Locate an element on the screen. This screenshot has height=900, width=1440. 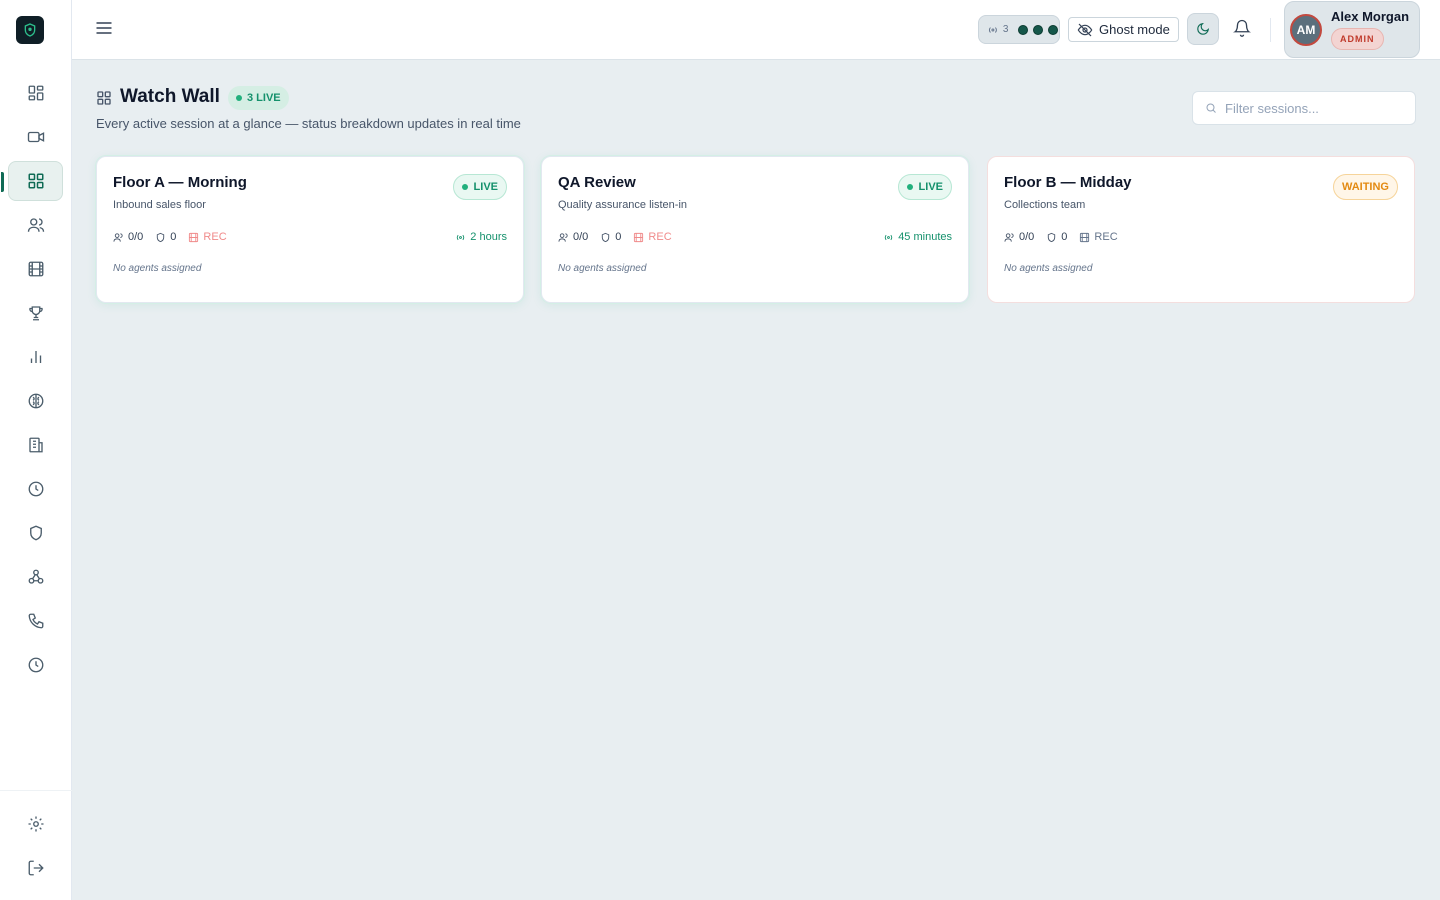
menu-toggle-button is located at coordinates (104, 28).